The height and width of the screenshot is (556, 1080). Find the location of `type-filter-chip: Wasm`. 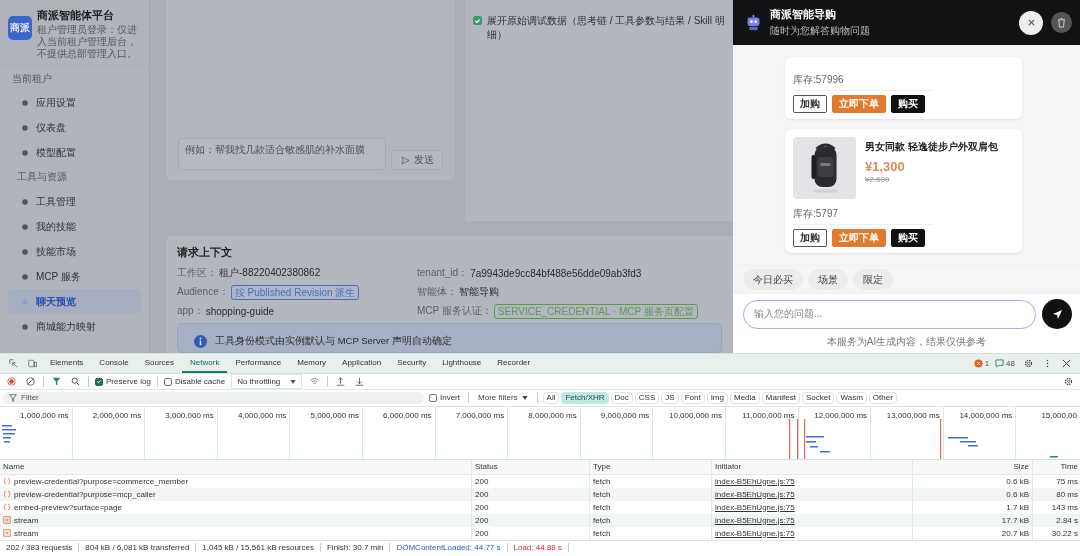

type-filter-chip: Wasm is located at coordinates (851, 397).